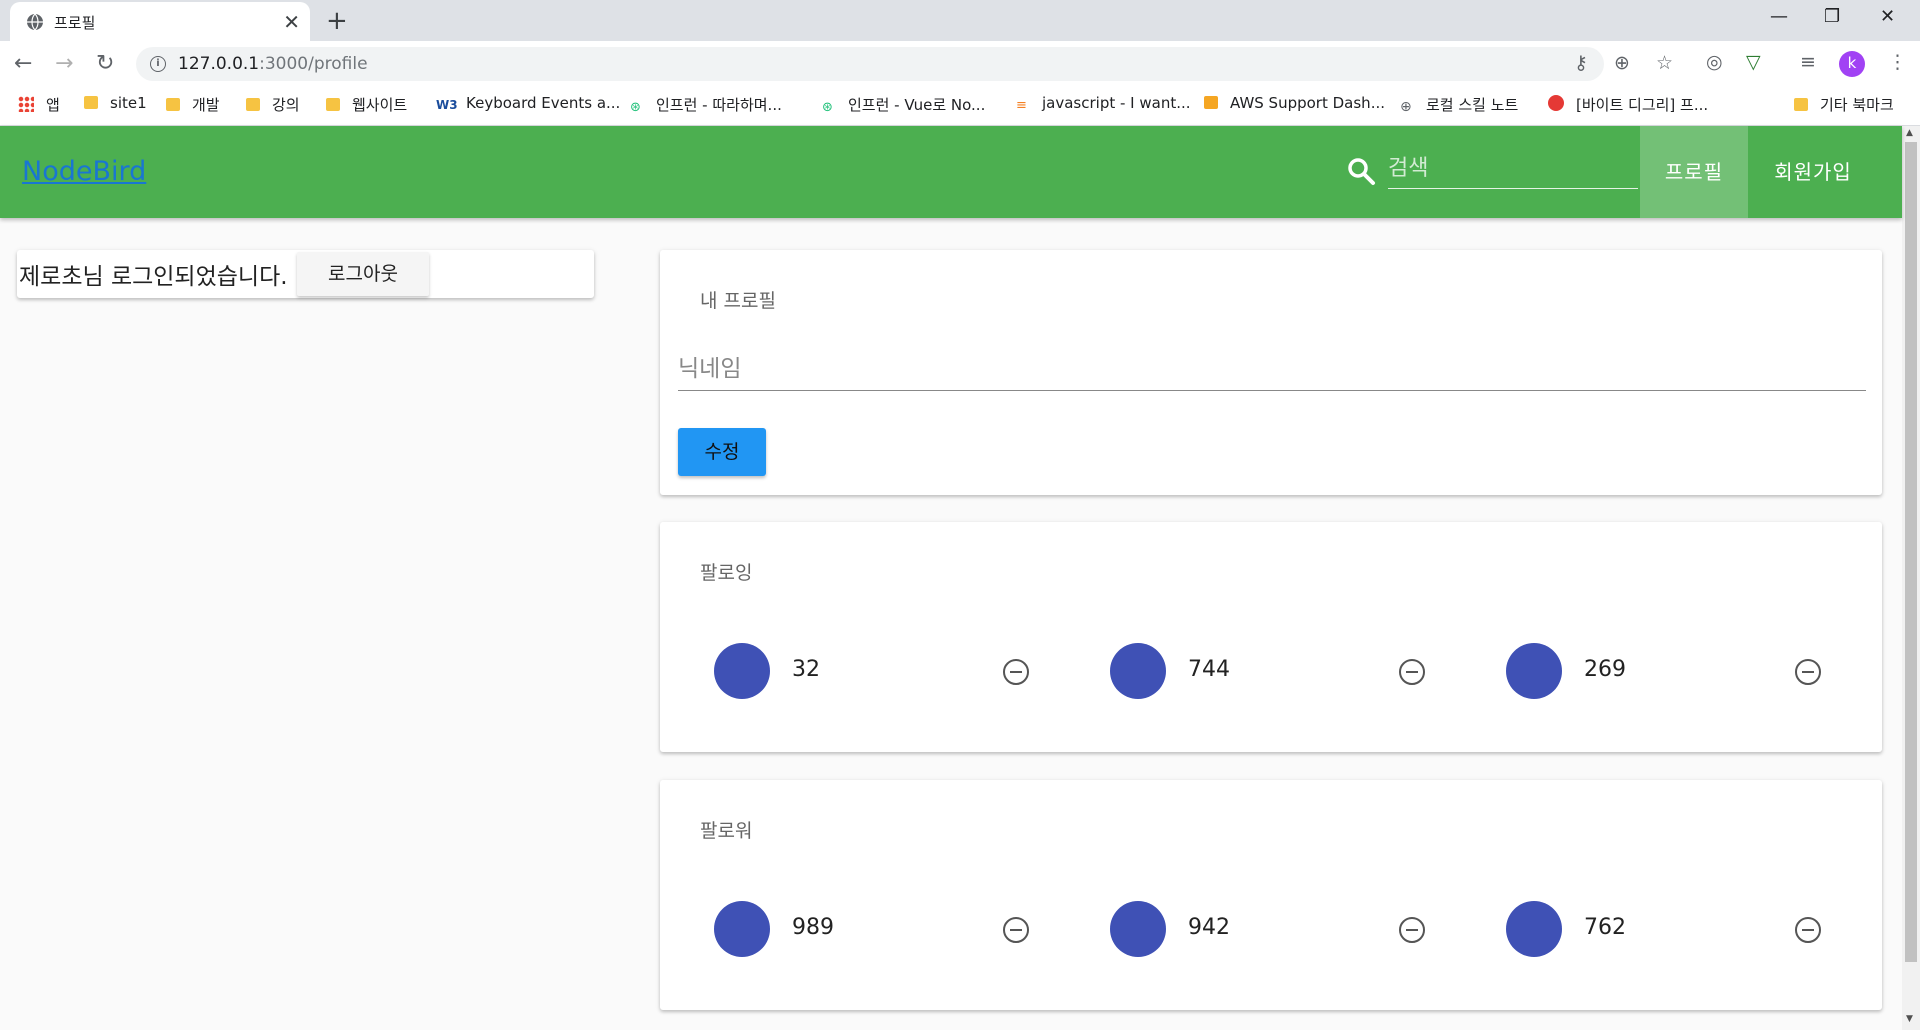 This screenshot has width=1920, height=1030. What do you see at coordinates (39, 104) in the screenshot?
I see `bookmark-apps: 앱` at bounding box center [39, 104].